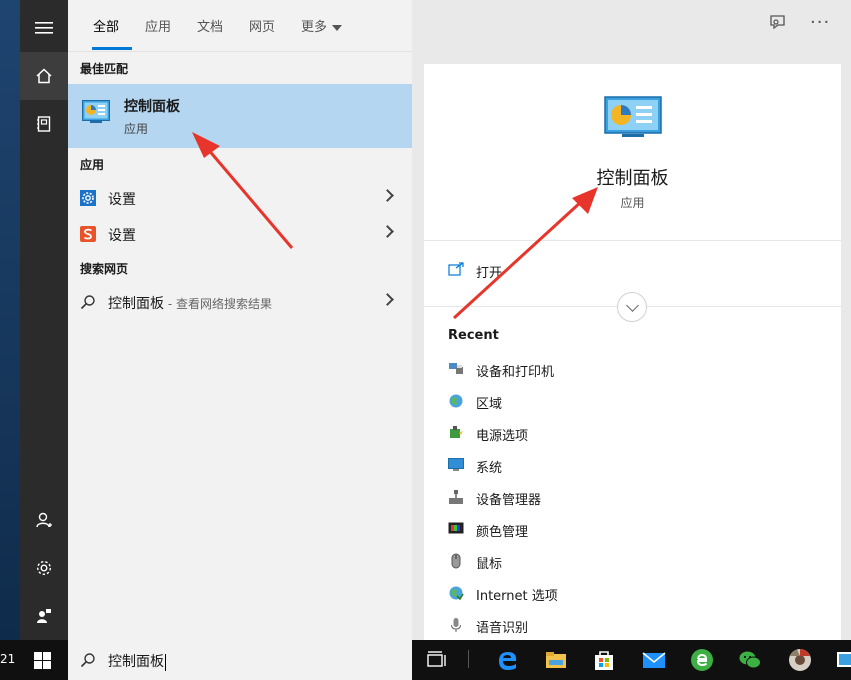  Describe the element at coordinates (702, 660) in the screenshot. I see `browser-e-icon` at that location.